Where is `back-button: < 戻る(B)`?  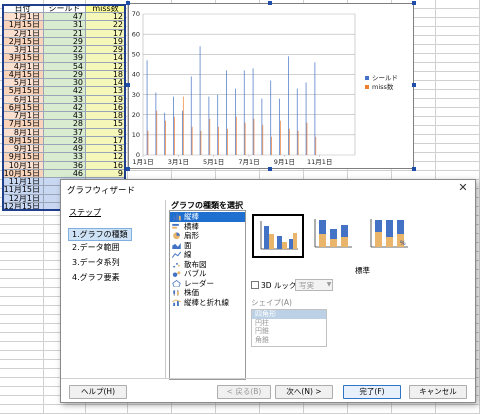 back-button: < 戻る(B) is located at coordinates (244, 392).